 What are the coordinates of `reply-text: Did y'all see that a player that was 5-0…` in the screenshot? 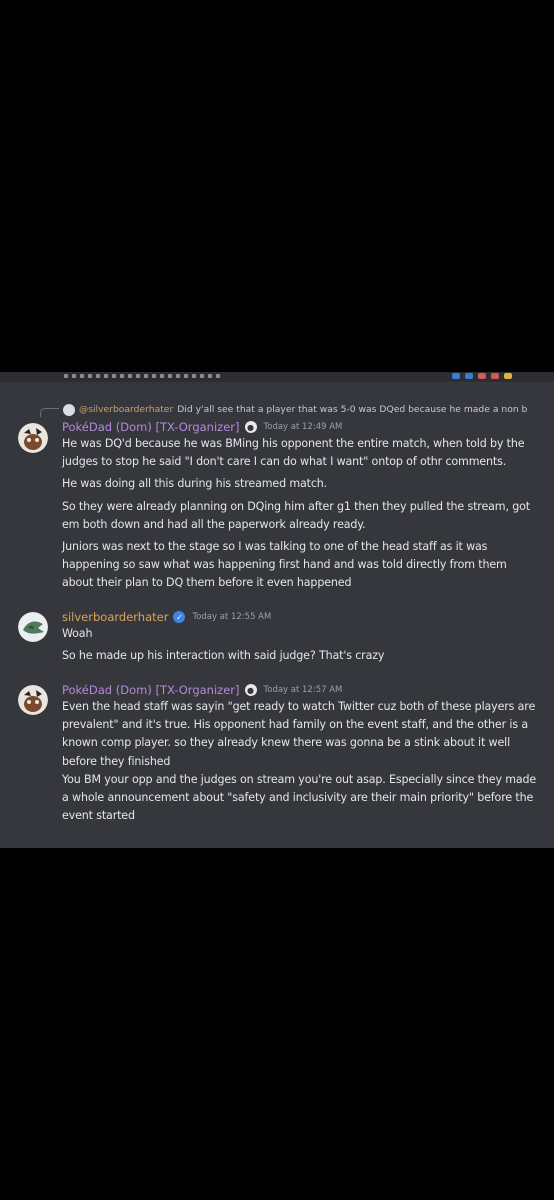 It's located at (352, 409).